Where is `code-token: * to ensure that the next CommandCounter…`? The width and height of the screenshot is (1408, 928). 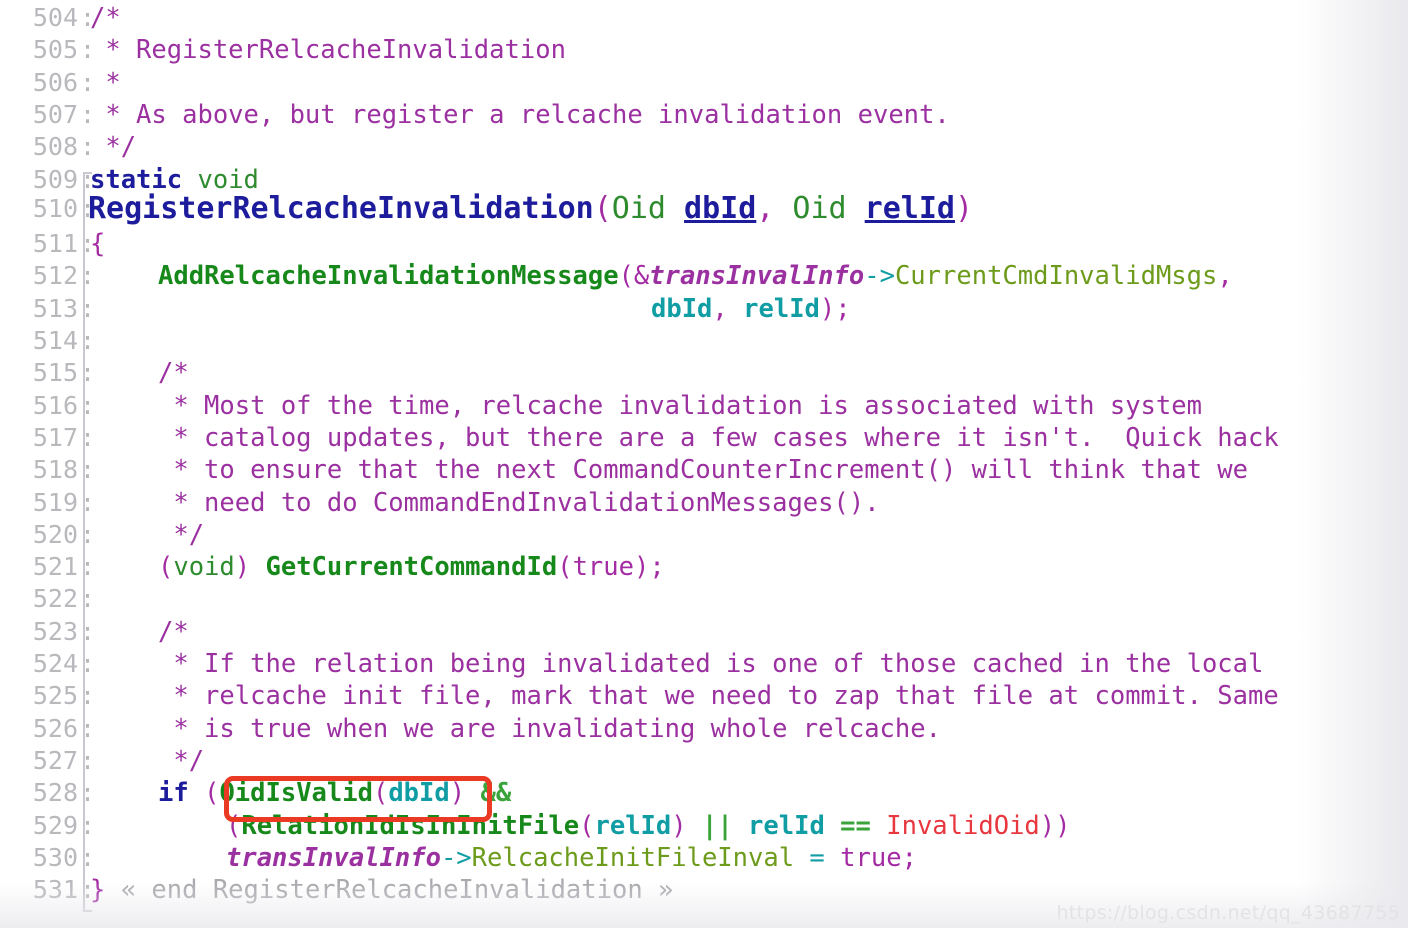 code-token: * to ensure that the next CommandCounter… is located at coordinates (703, 470).